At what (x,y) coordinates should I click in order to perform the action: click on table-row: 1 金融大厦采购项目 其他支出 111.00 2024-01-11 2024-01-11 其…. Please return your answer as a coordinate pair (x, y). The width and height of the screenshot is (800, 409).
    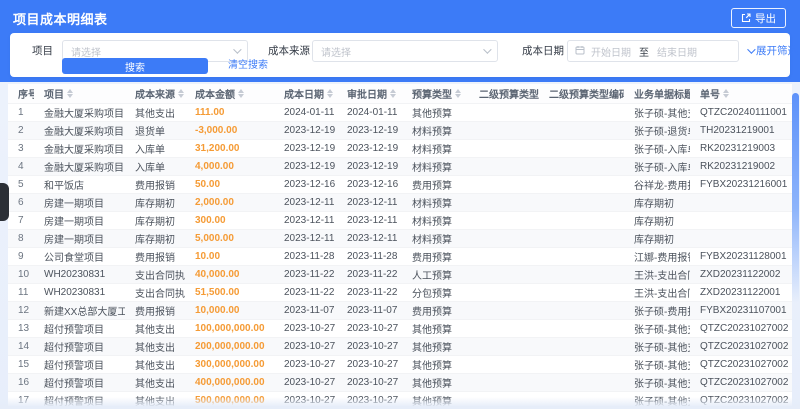
    Looking at the image, I should click on (400, 111).